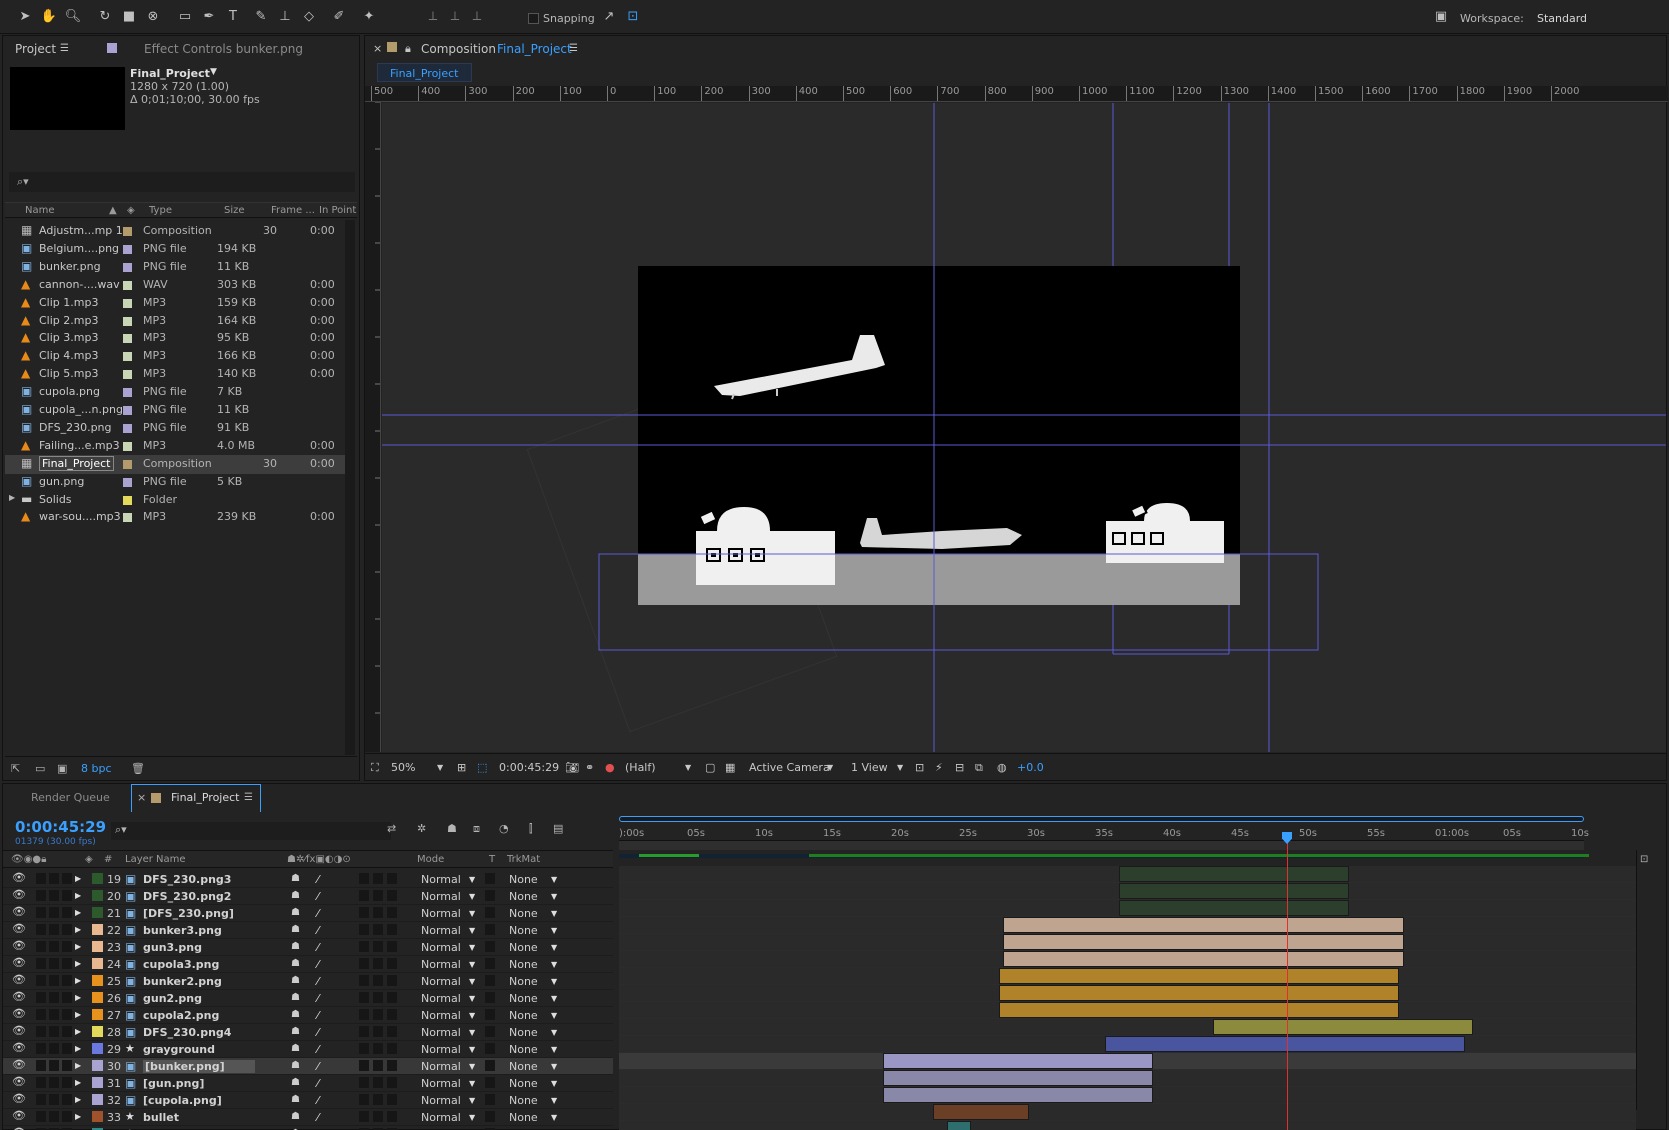 This screenshot has height=1130, width=1669. What do you see at coordinates (308, 1117) in the screenshot?
I see `layer-row: 👁︎ ▶ 33 ★ bullet ☗ ⁄ Normal ▼ None ▼` at bounding box center [308, 1117].